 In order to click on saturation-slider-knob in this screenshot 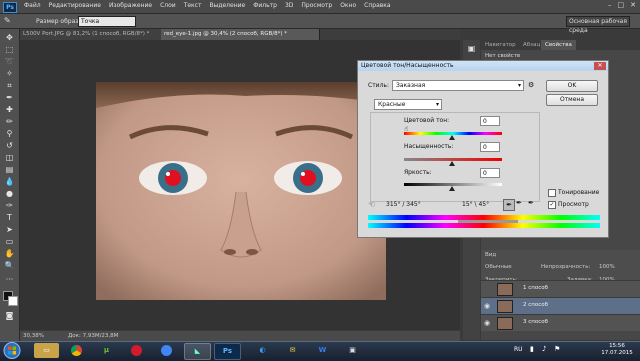, I will do `click(452, 163)`.